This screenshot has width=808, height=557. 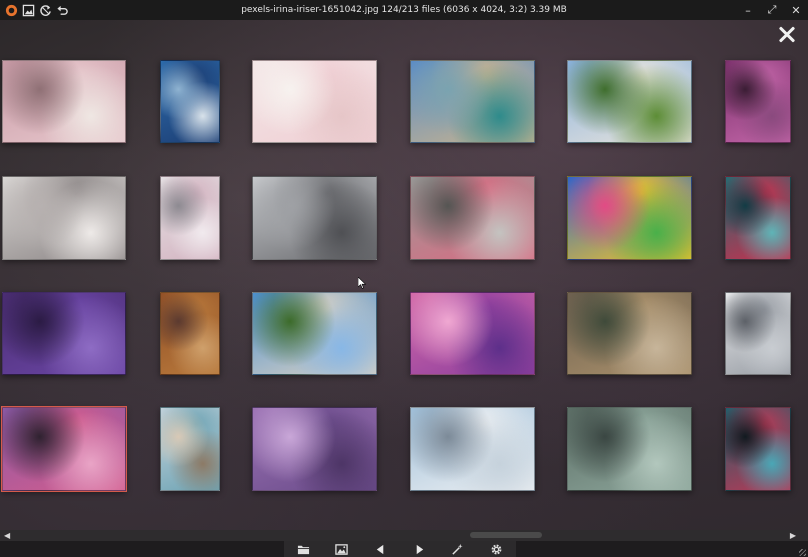 What do you see at coordinates (758, 333) in the screenshot?
I see `thumbnail-white-castle` at bounding box center [758, 333].